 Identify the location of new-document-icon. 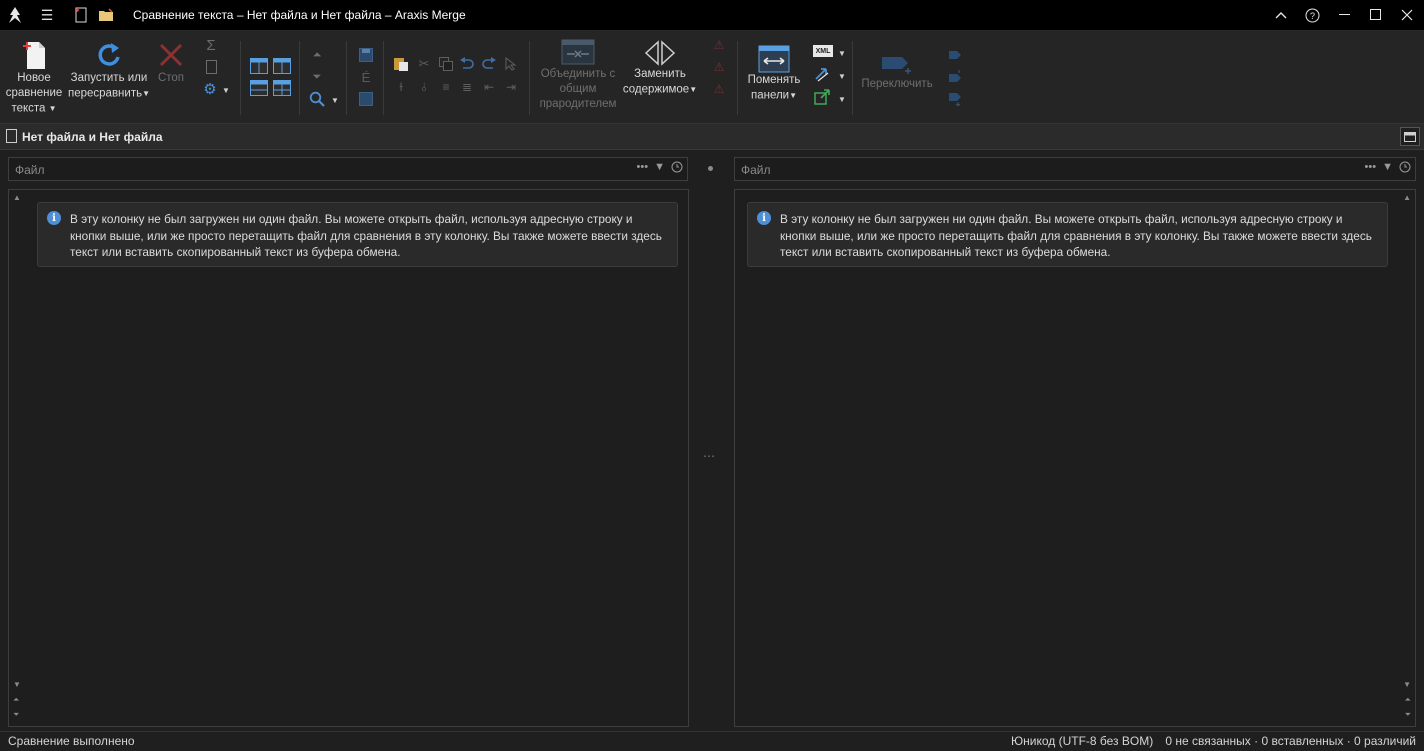
(81, 15).